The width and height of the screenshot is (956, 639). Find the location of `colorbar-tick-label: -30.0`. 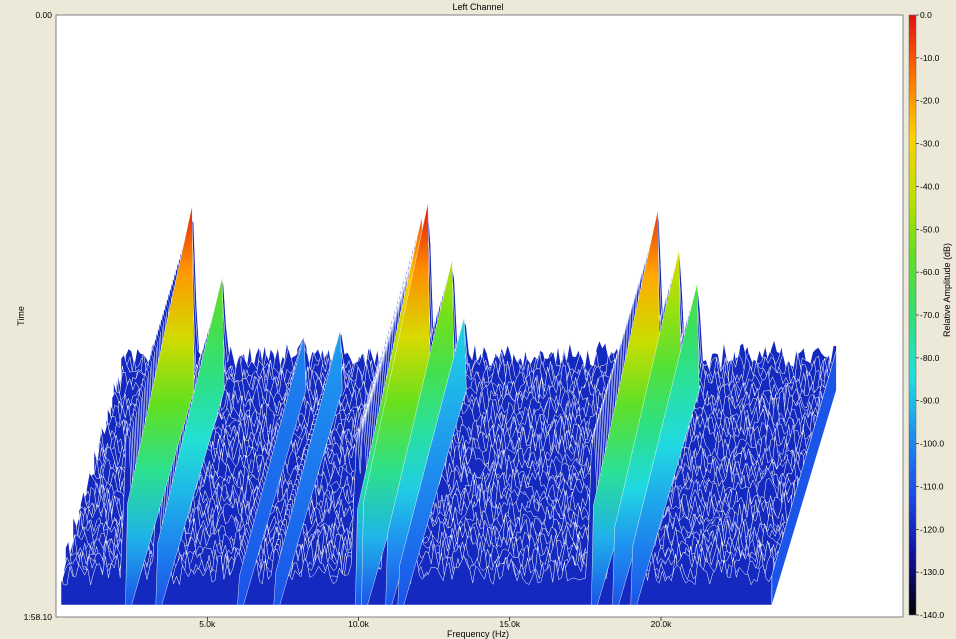

colorbar-tick-label: -30.0 is located at coordinates (930, 144).